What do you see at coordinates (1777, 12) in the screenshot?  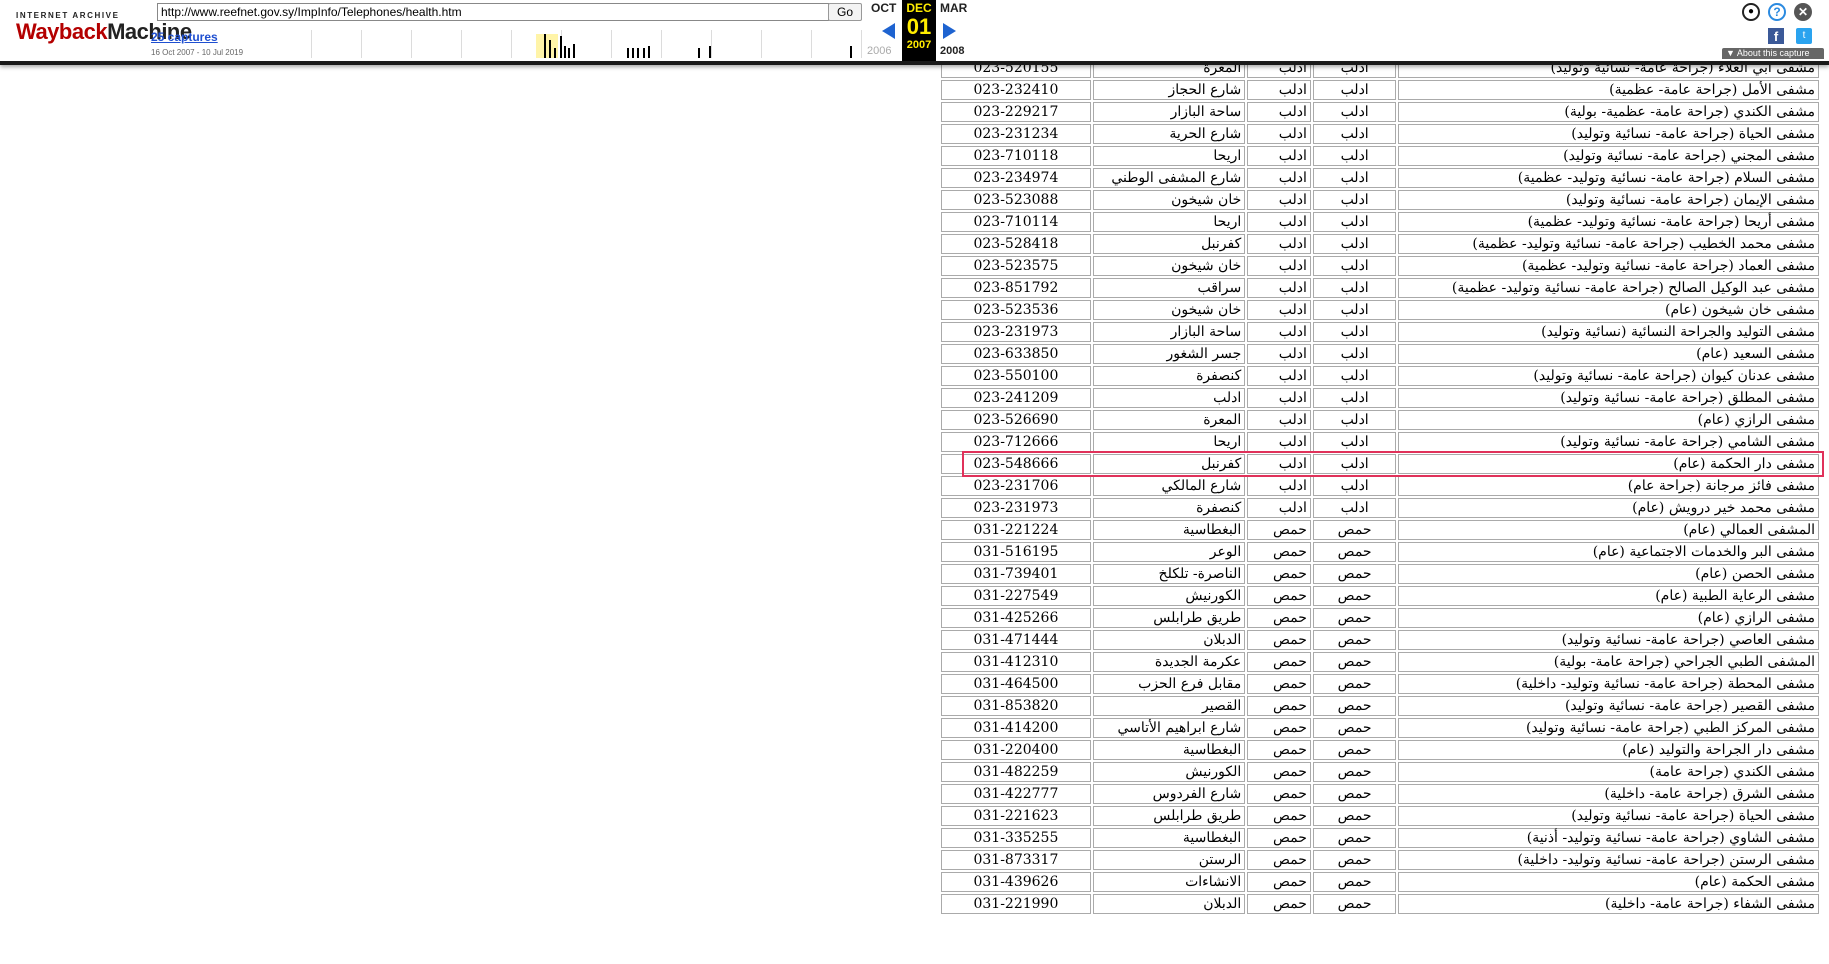 I see `help-icon: ?` at bounding box center [1777, 12].